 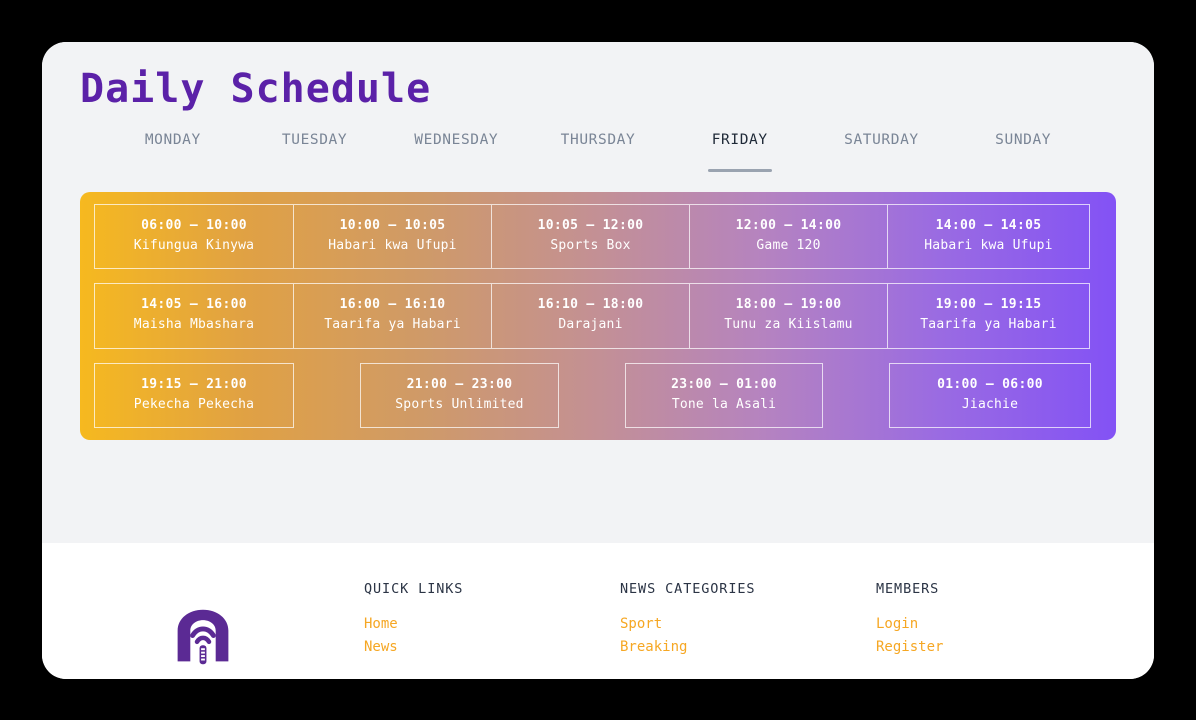 I want to click on schedule-slot: 19:00 — 19:15 Taarifa ya Habari, so click(x=989, y=316).